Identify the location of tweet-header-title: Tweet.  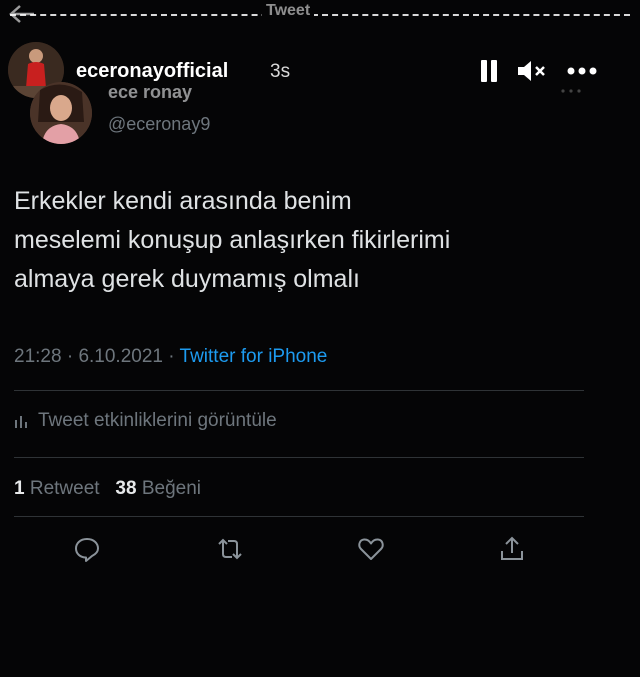
(288, 11).